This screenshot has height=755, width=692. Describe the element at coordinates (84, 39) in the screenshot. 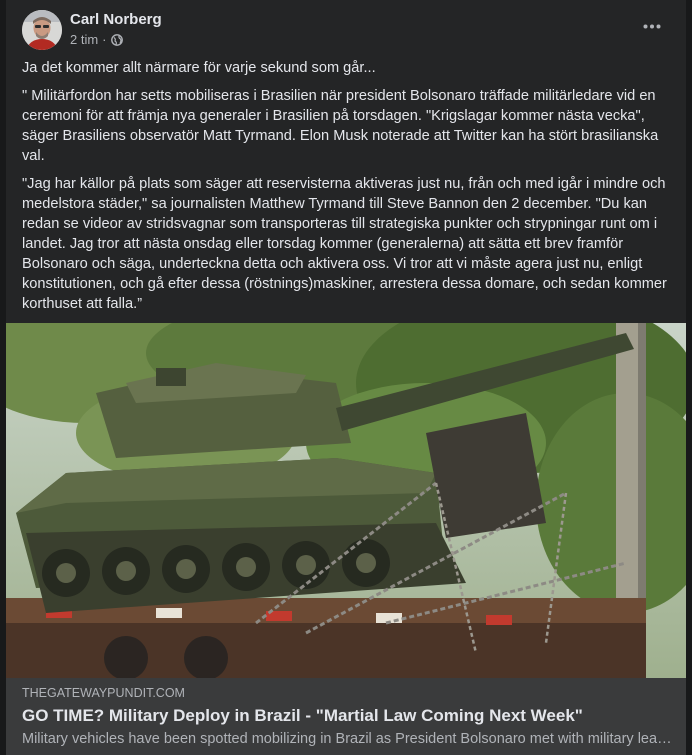

I see `post-timestamp: 2 tim` at that location.